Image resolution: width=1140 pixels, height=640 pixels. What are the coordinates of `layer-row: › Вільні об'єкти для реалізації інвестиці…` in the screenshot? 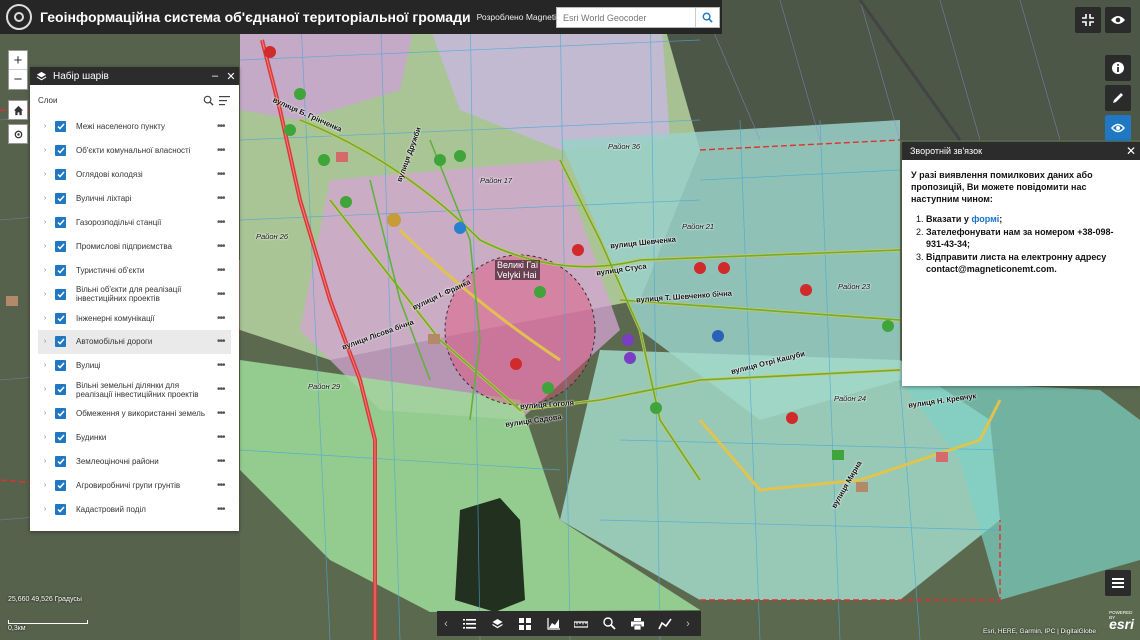 It's located at (134, 294).